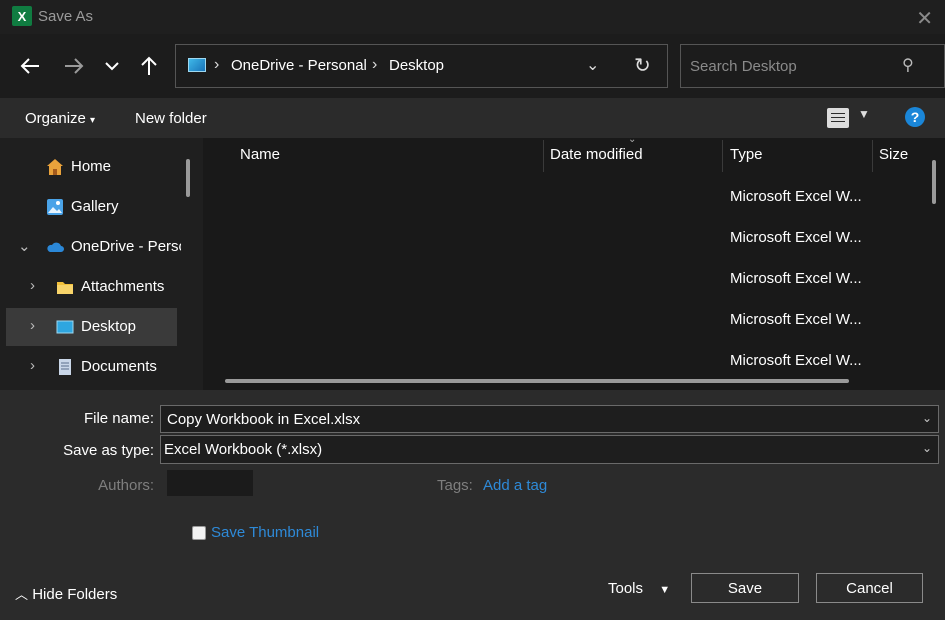 The width and height of the screenshot is (945, 620). What do you see at coordinates (126, 246) in the screenshot?
I see `sidebar-item-label: OneDrive - Personal` at bounding box center [126, 246].